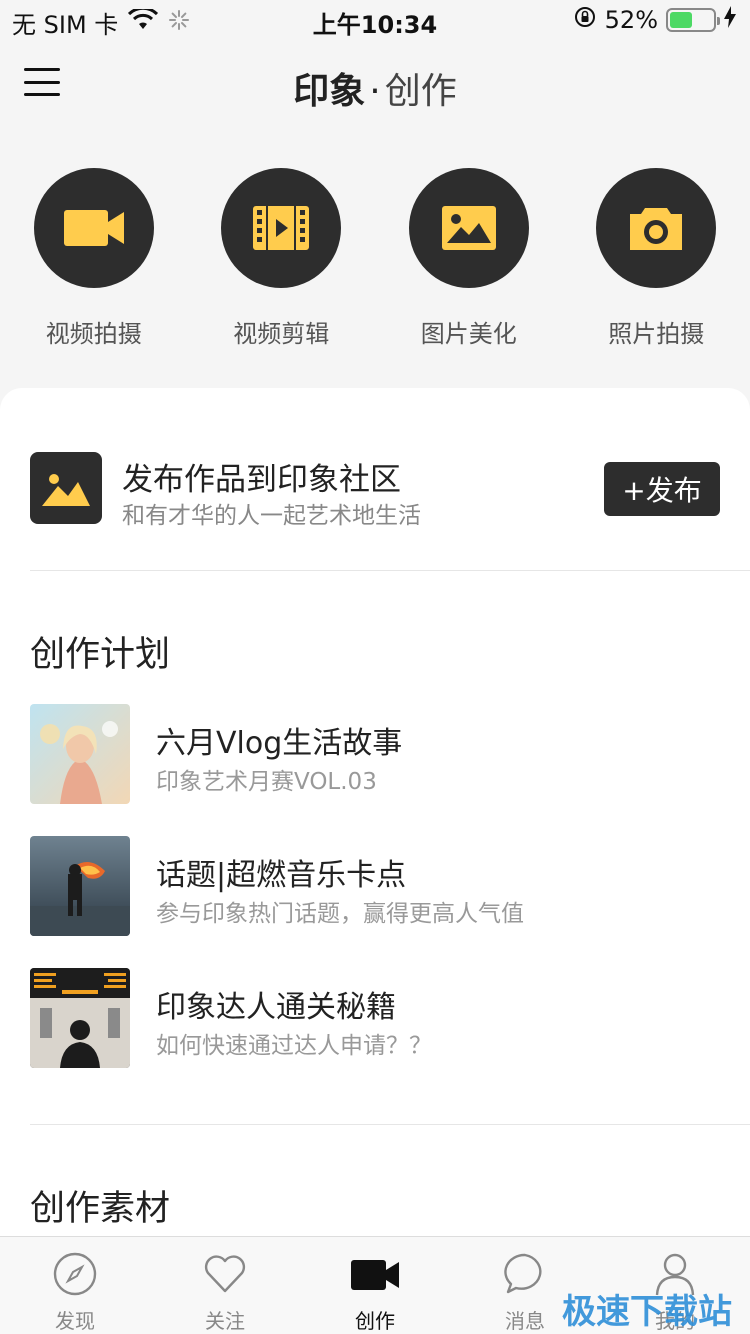 Image resolution: width=750 pixels, height=1334 pixels. I want to click on tool-image-beautify: 图片美化, so click(469, 258).